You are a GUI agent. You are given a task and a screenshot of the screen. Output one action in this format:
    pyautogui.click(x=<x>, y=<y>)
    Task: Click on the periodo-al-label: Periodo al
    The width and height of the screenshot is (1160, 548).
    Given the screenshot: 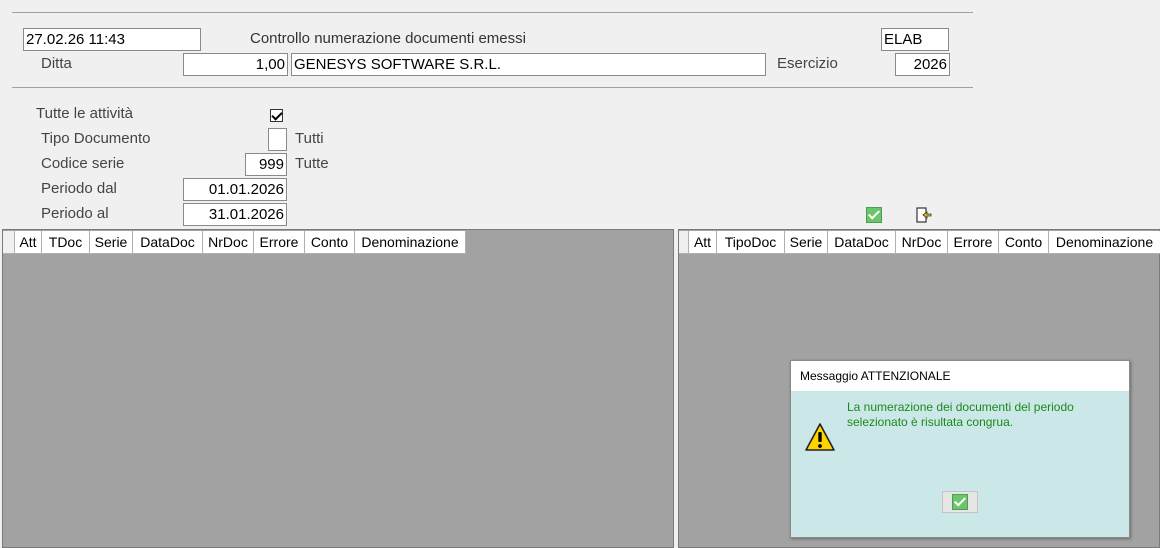 What is the action you would take?
    pyautogui.click(x=75, y=213)
    